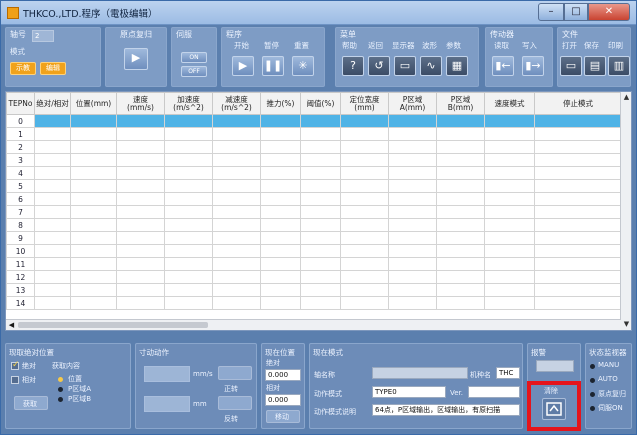 This screenshot has height=435, width=637. Describe the element at coordinates (625, 211) in the screenshot. I see `vertical-scrollbar: ▲ ▼` at that location.